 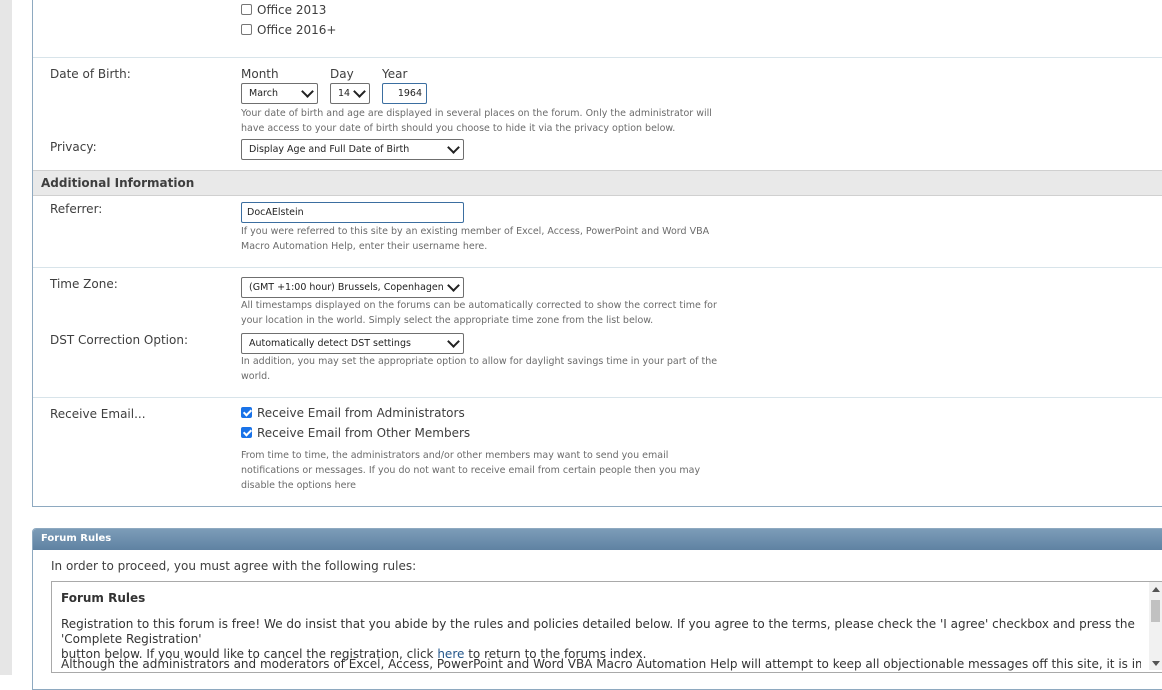 I want to click on dst-value: Automatically detect DST settings, so click(x=330, y=343).